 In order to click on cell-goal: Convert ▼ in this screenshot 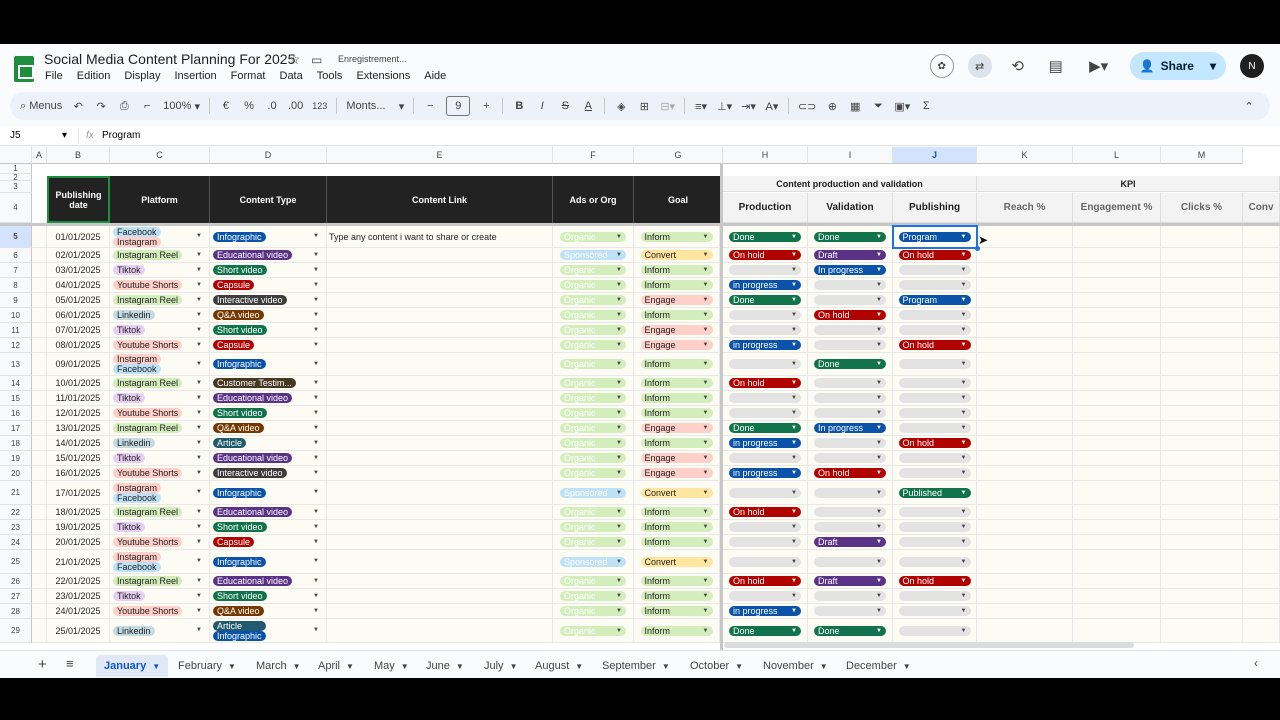, I will do `click(677, 562)`.